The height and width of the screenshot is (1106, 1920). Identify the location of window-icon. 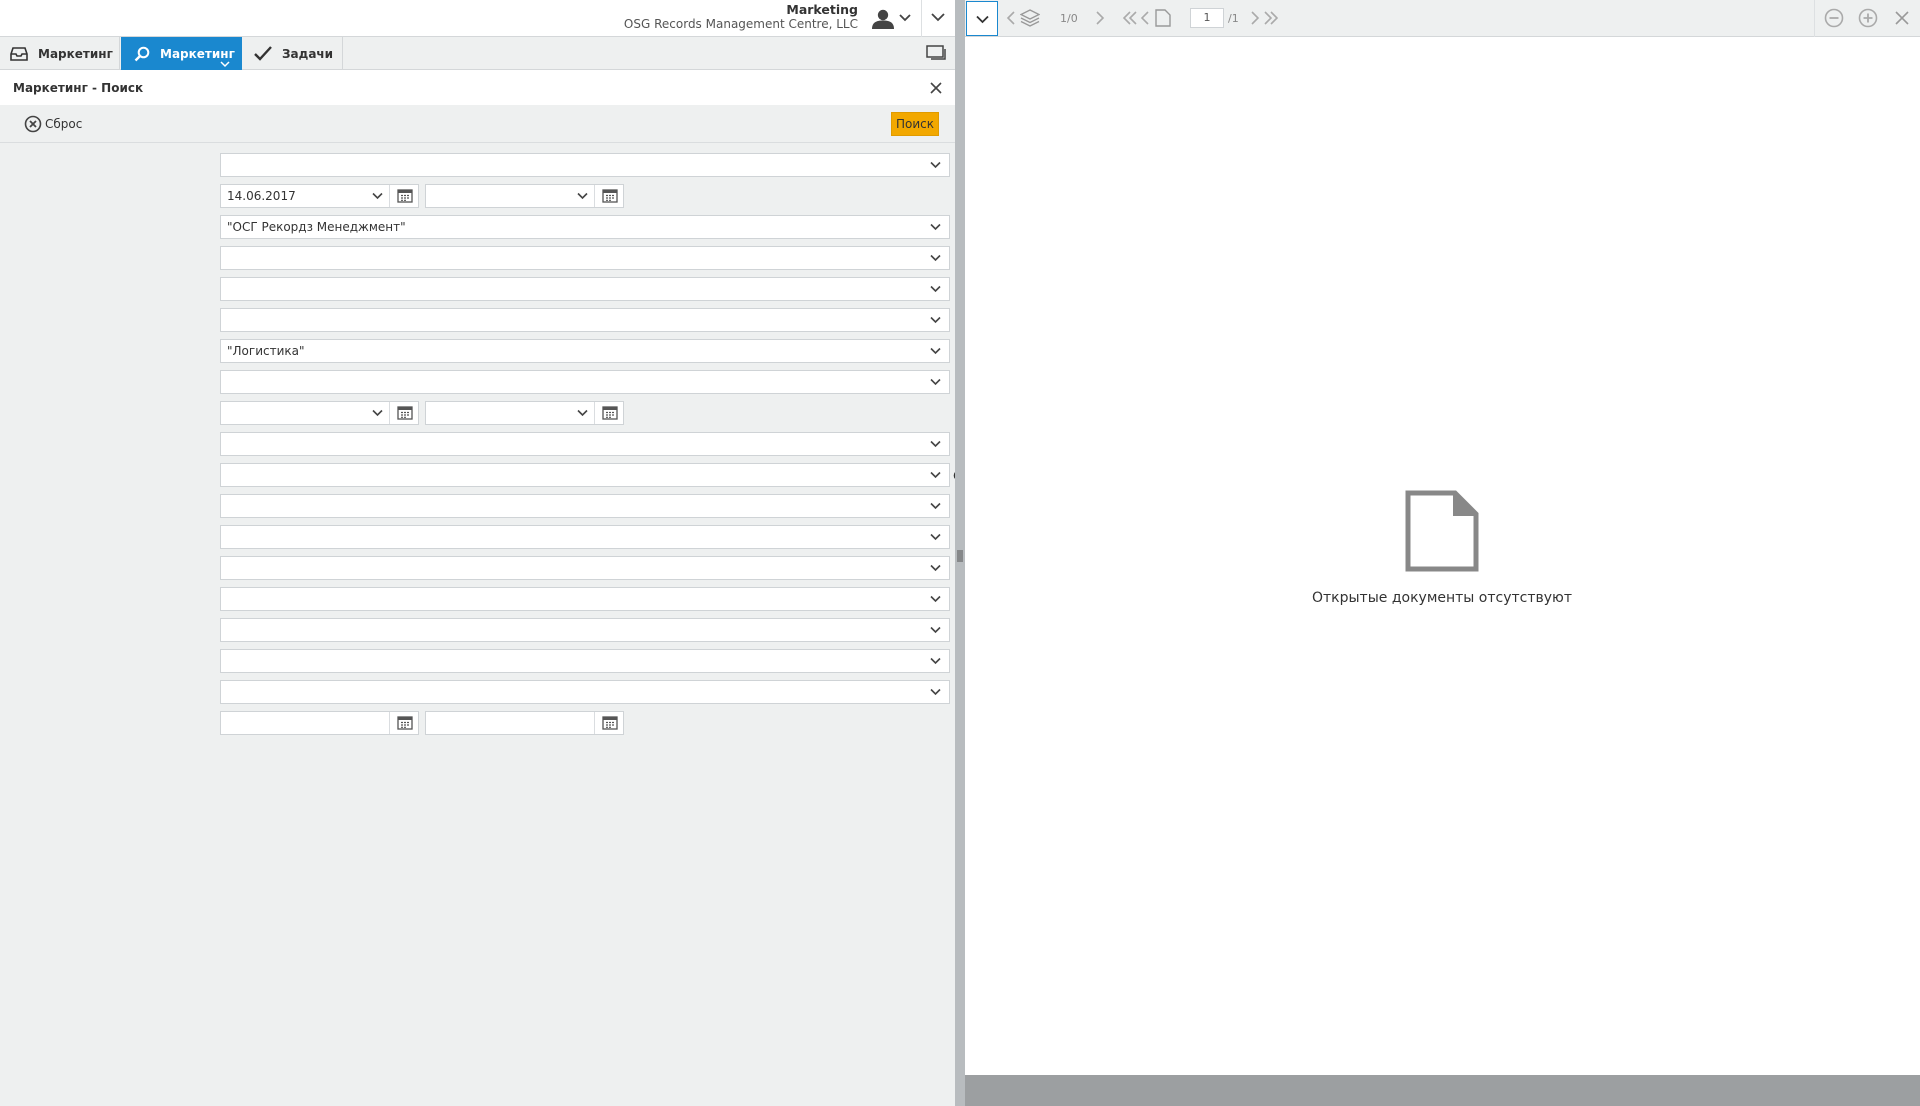
(937, 53).